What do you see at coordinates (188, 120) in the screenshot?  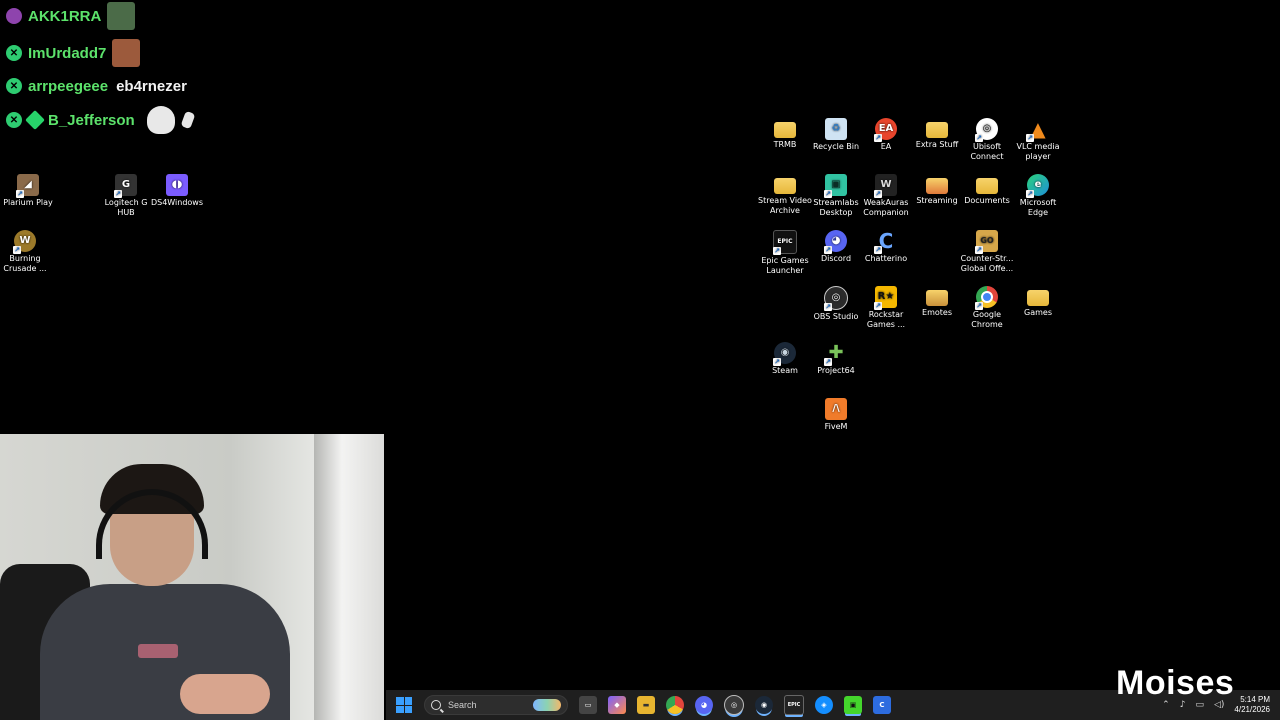 I see `hand-emote-icon` at bounding box center [188, 120].